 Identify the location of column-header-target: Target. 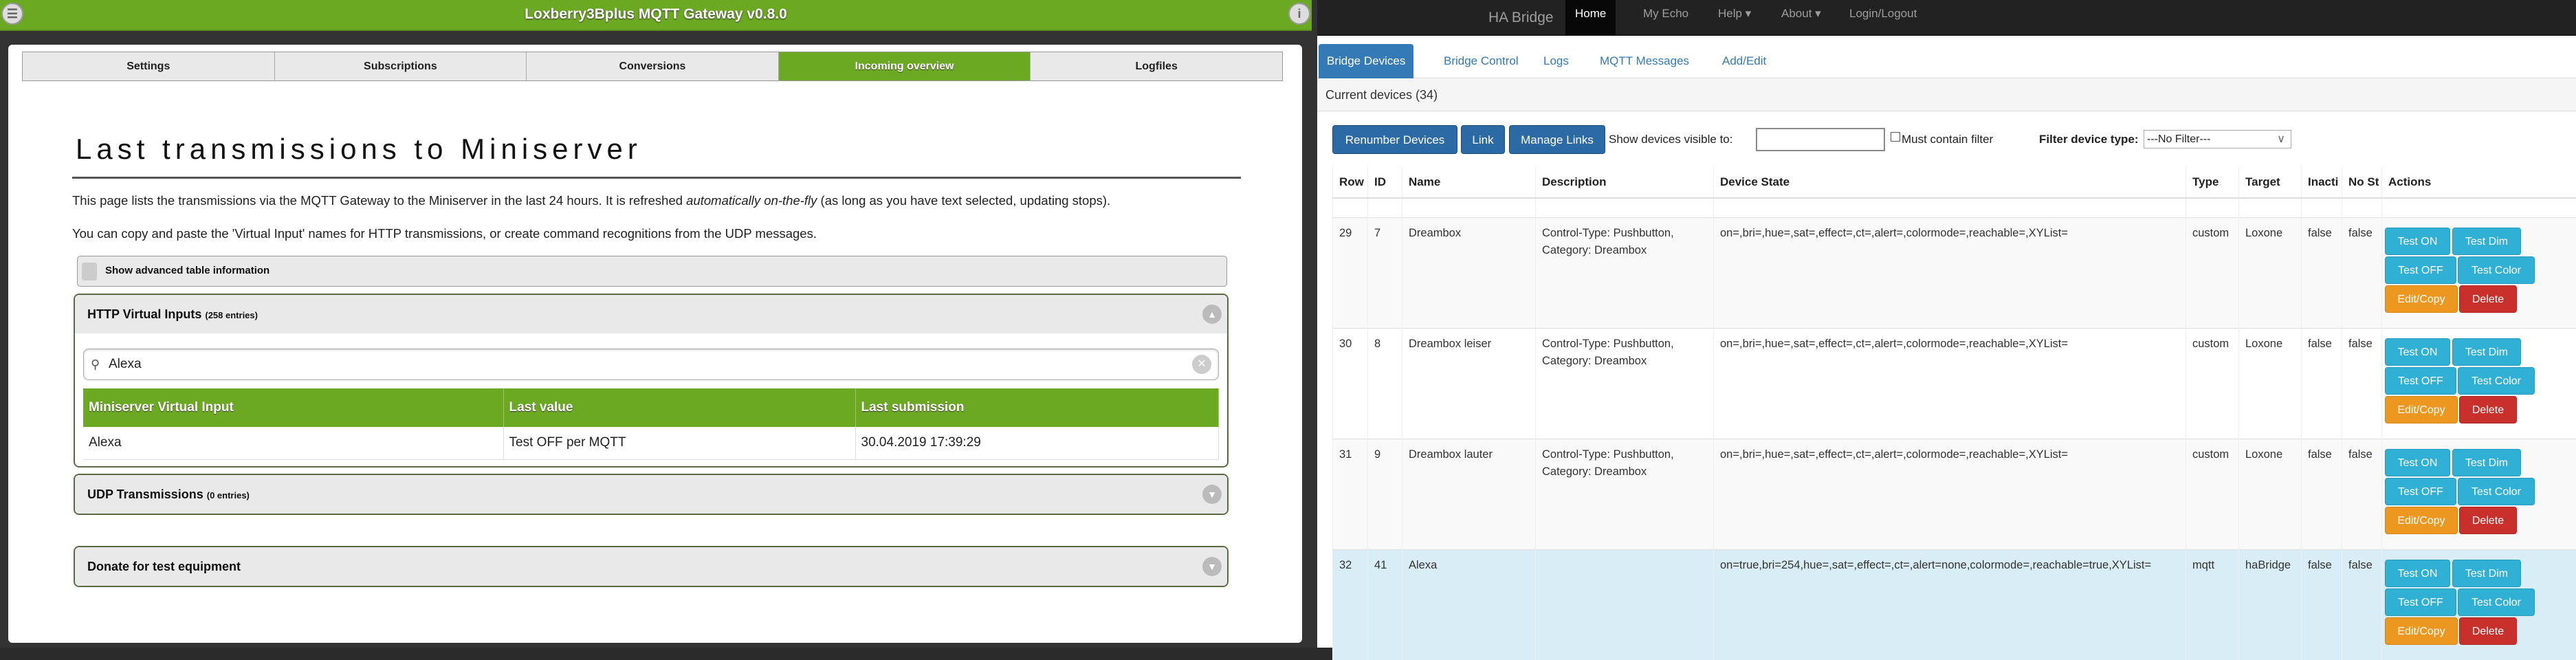
(2270, 182).